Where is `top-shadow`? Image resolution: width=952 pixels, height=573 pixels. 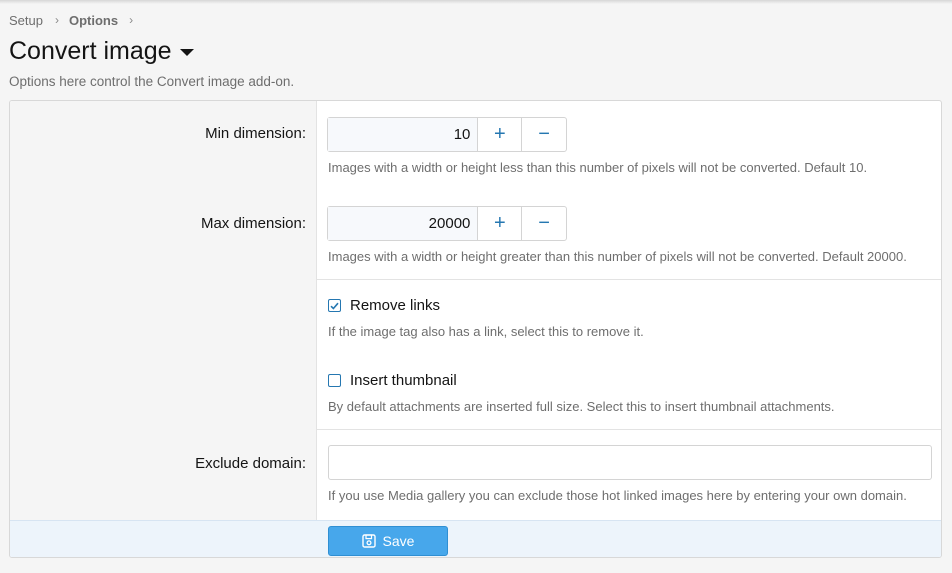 top-shadow is located at coordinates (476, 2).